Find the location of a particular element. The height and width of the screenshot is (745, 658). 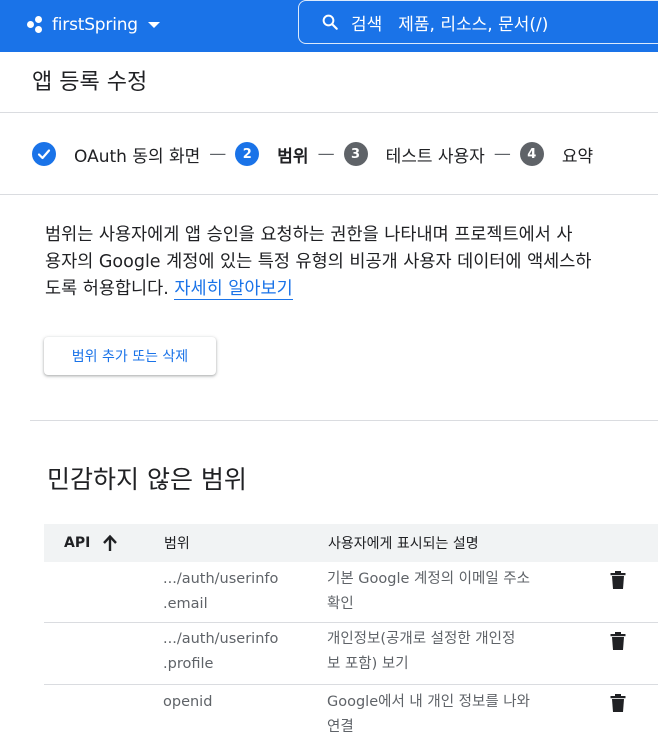

scope-cell: openid is located at coordinates (187, 702).